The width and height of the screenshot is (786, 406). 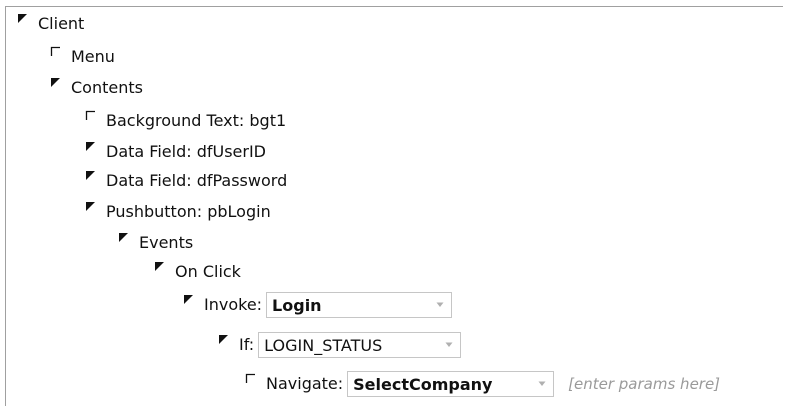 I want to click on tree-node-label: Contents, so click(x=107, y=87).